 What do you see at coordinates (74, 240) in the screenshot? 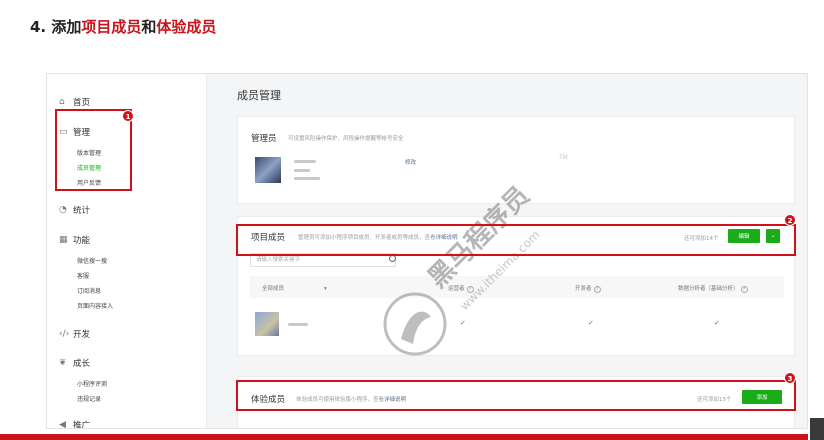
I see `sidebar-item-features: ▦ 功能` at bounding box center [74, 240].